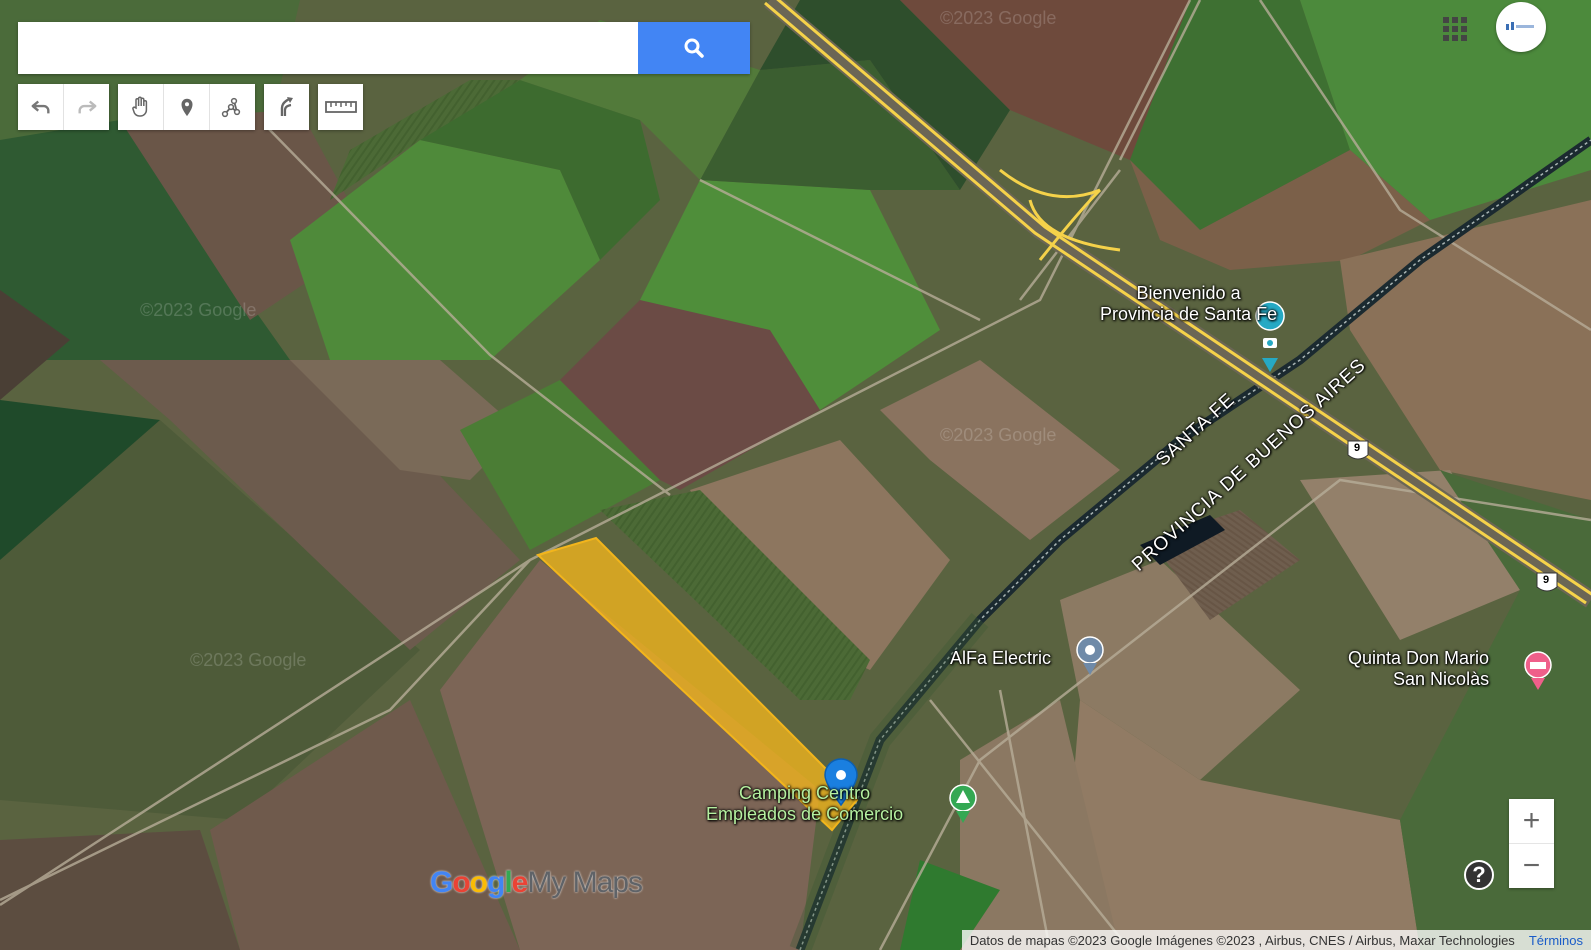  Describe the element at coordinates (1418, 669) in the screenshot. I see `map-label-quinta-don-mario: Quinta Don Mario San Nicolàs` at that location.